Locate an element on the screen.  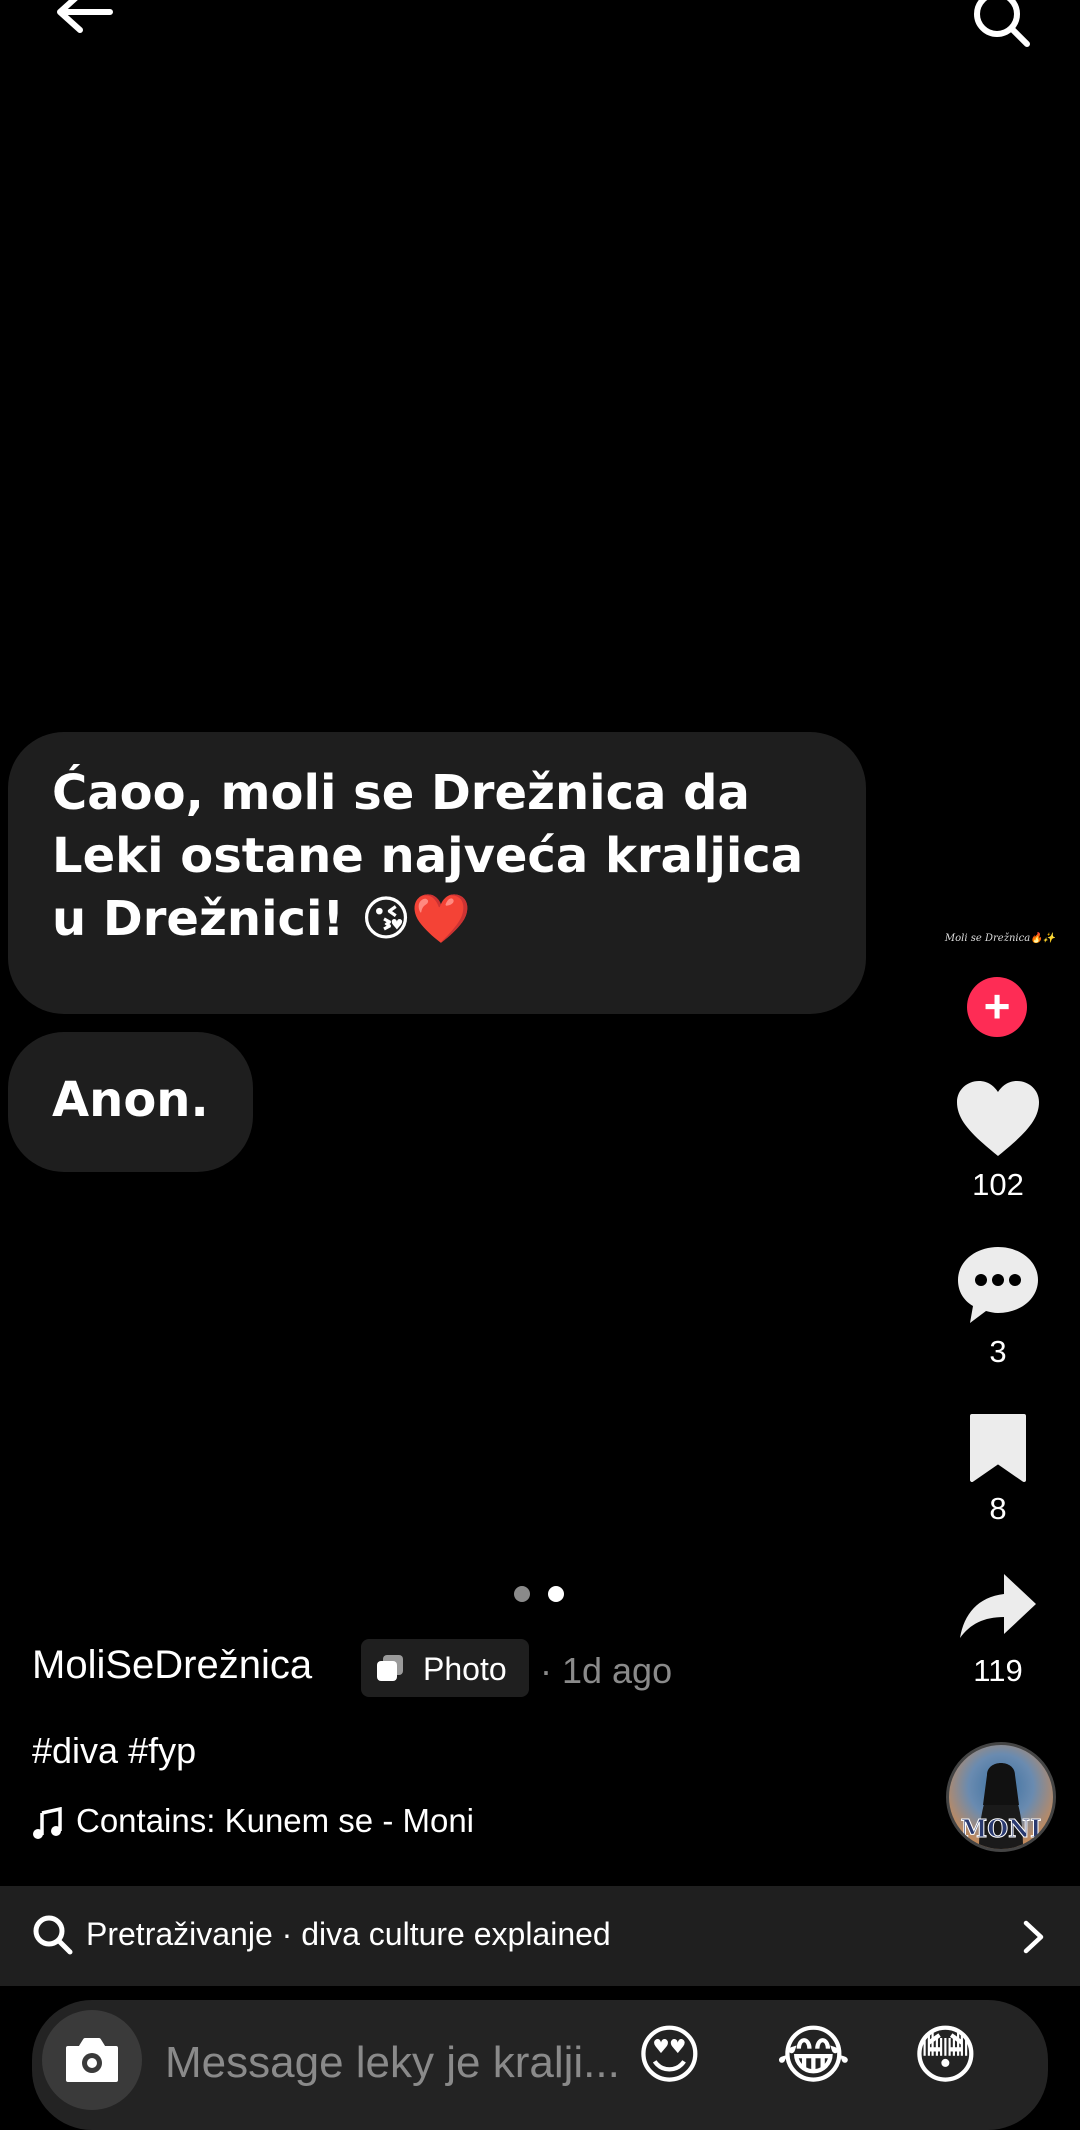
avatar-logo-text: MONI is located at coordinates (1001, 1828).